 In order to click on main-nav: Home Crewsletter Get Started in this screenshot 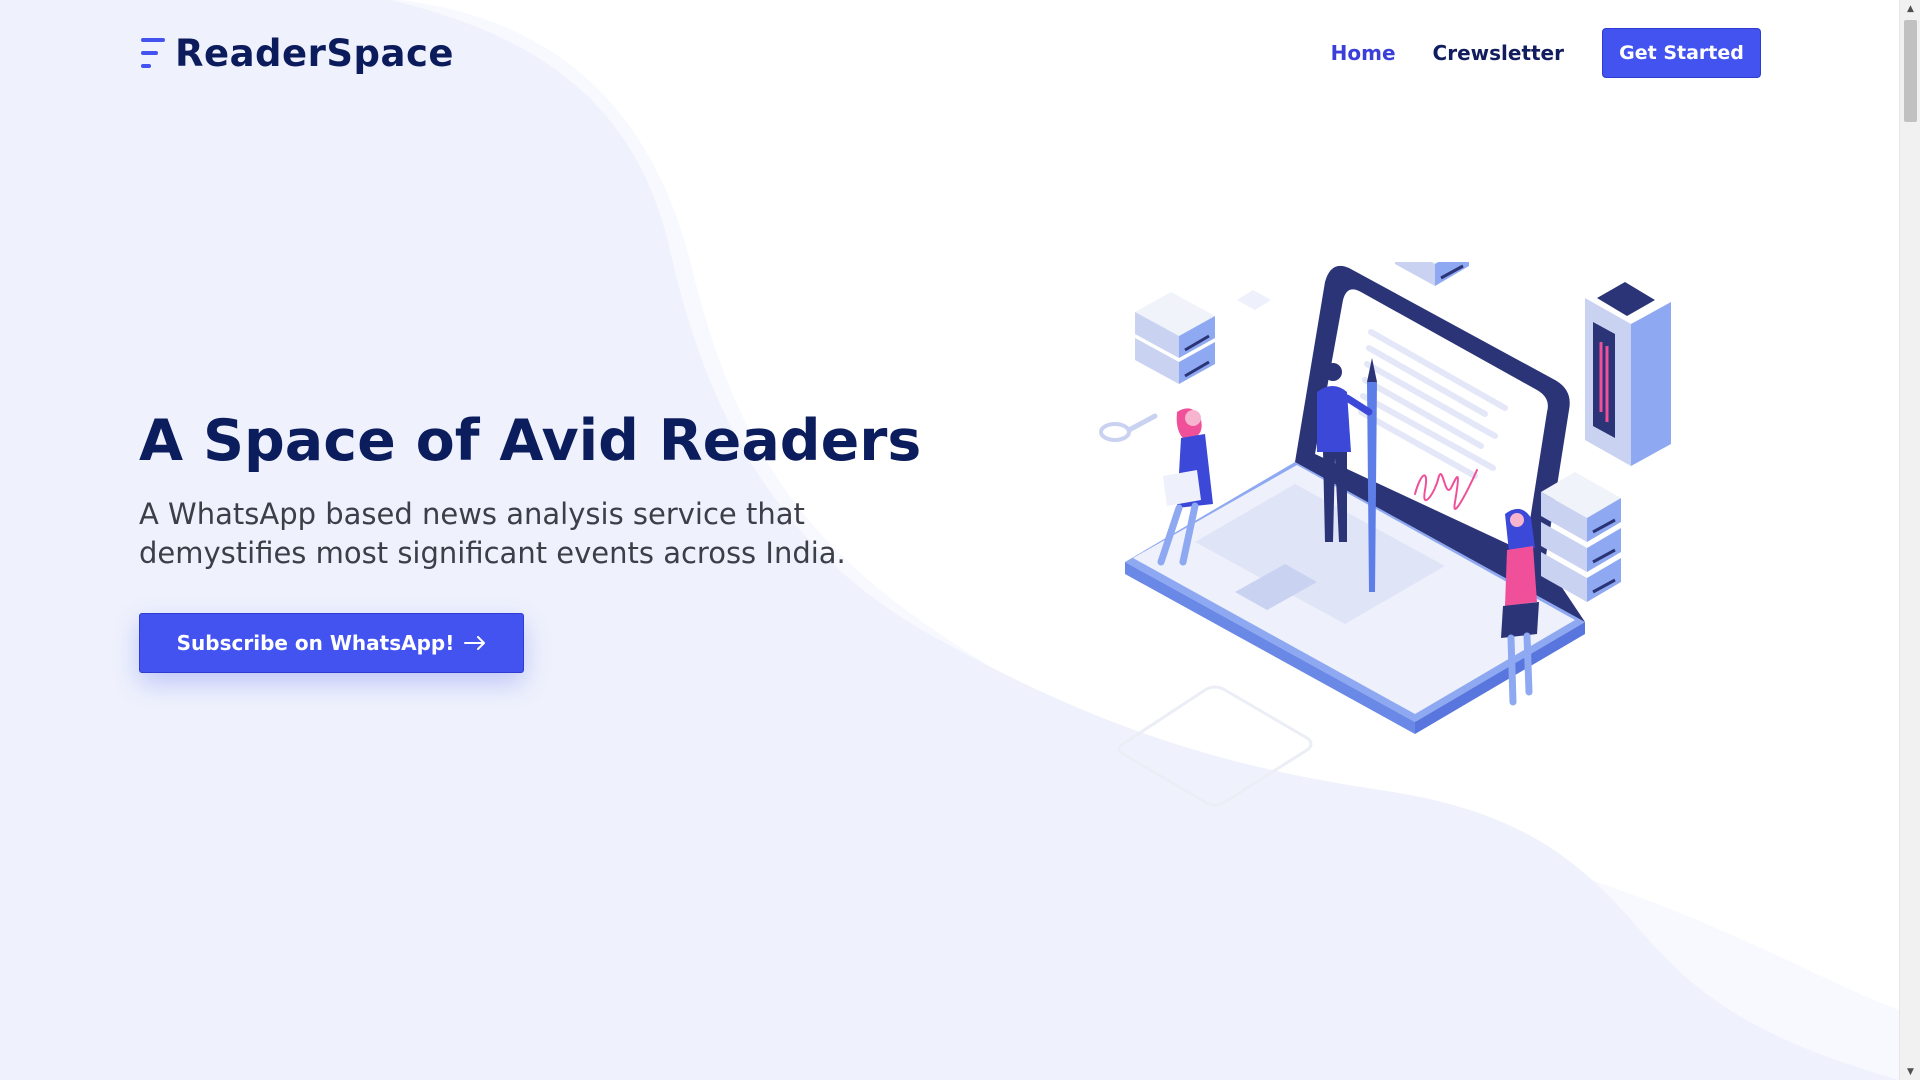, I will do `click(1527, 53)`.